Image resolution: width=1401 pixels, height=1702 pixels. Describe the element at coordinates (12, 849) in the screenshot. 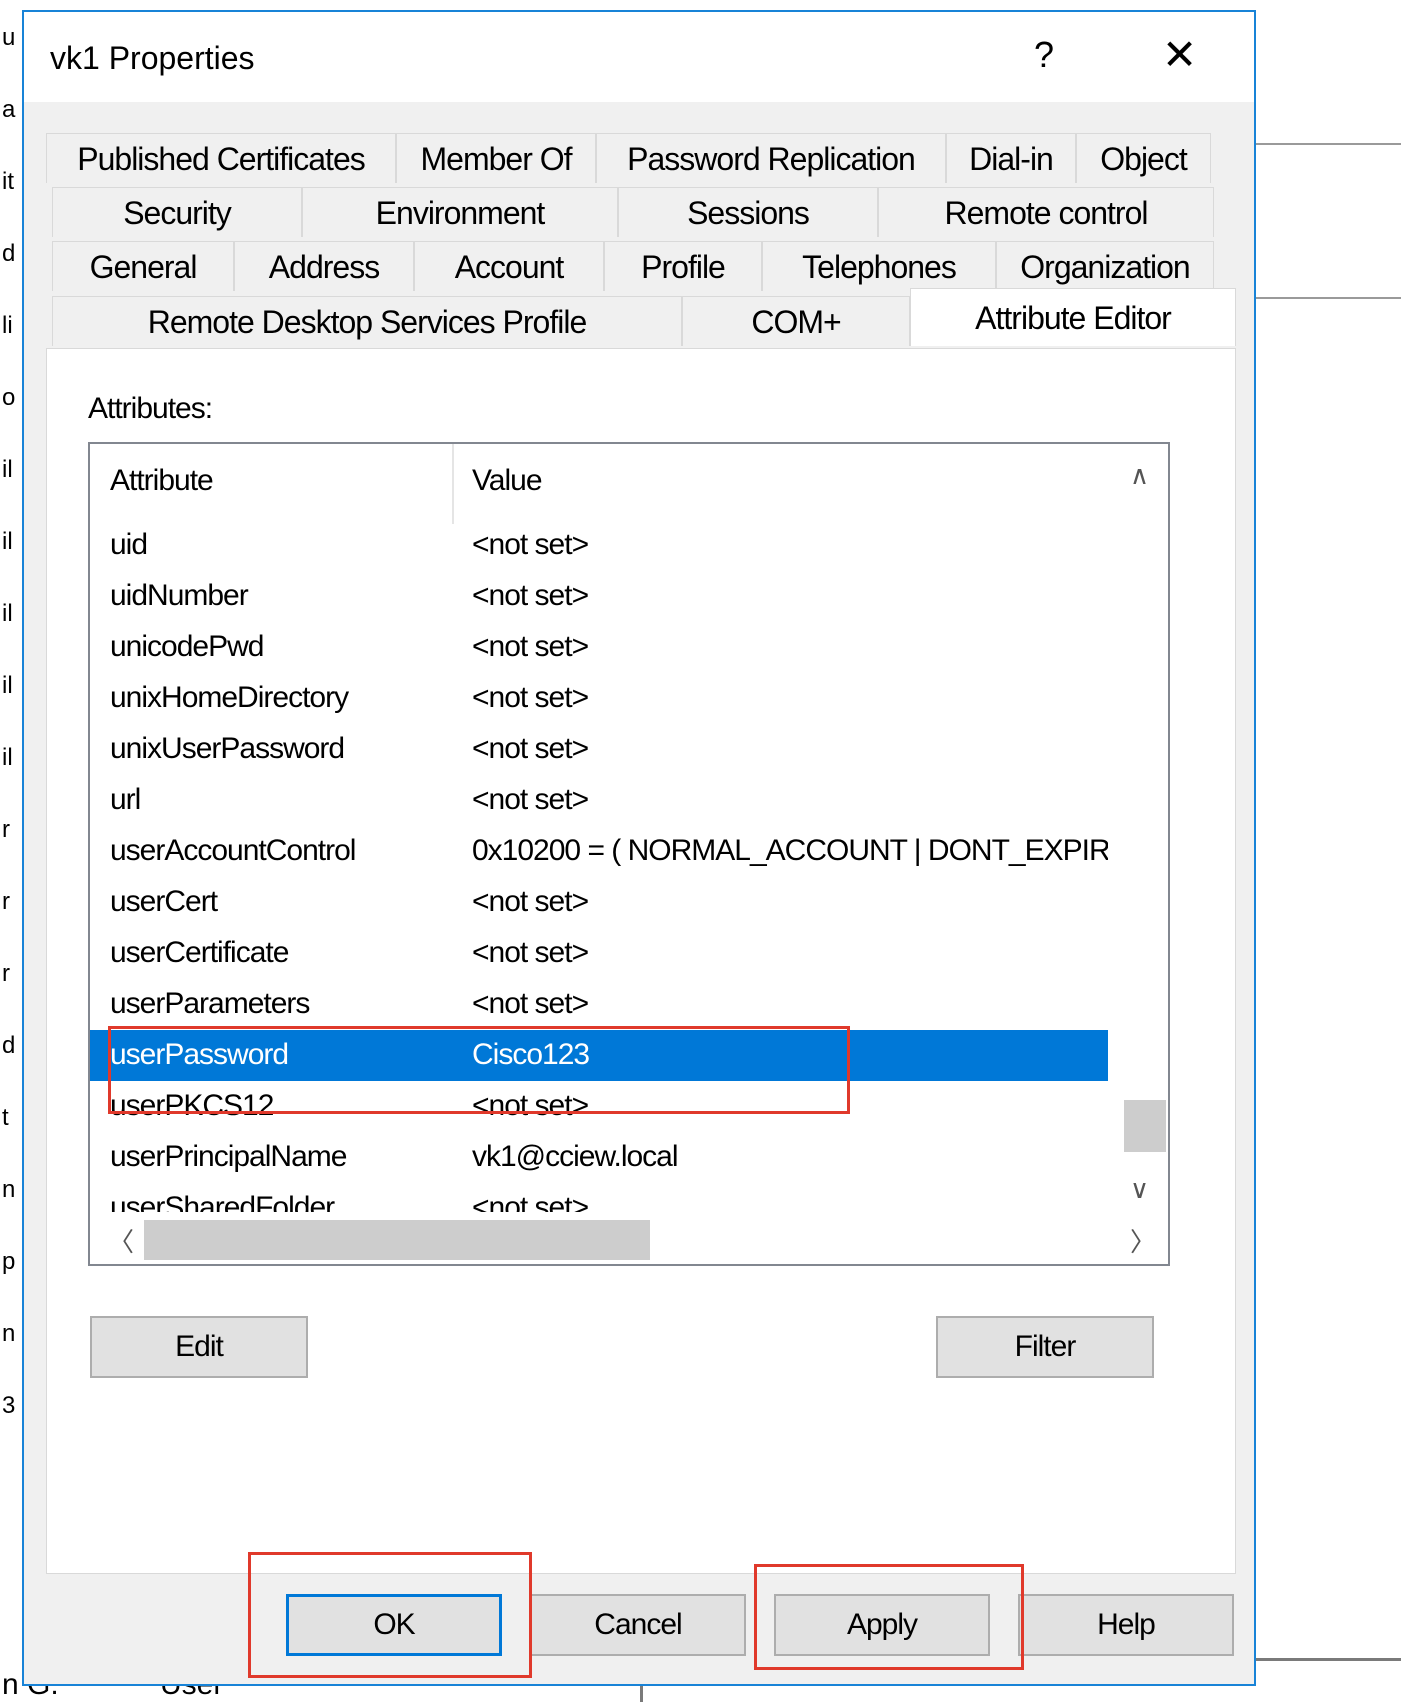

I see `background-window-edge: u a it d li o il il il il il r r r d t n p n 3` at that location.